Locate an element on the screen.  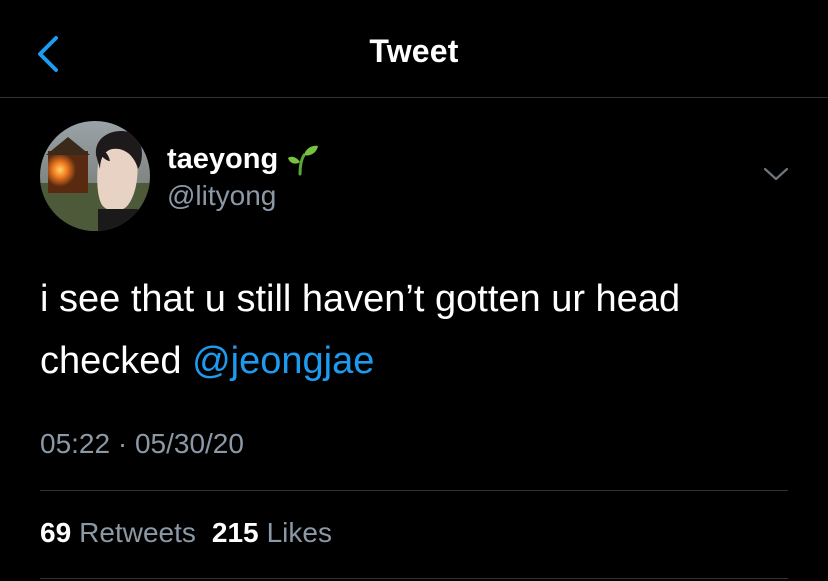
tweet-timestamp: 05:22 · 05/30/20 is located at coordinates (142, 444).